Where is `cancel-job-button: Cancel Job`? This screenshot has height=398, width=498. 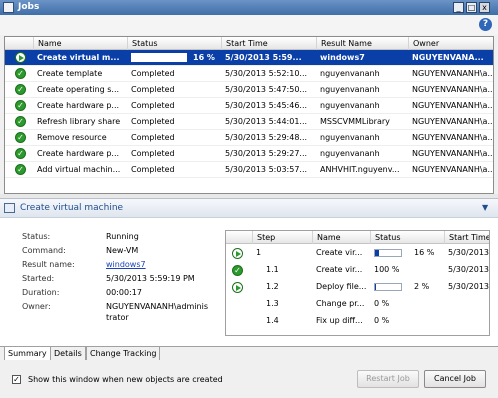 cancel-job-button: Cancel Job is located at coordinates (455, 379).